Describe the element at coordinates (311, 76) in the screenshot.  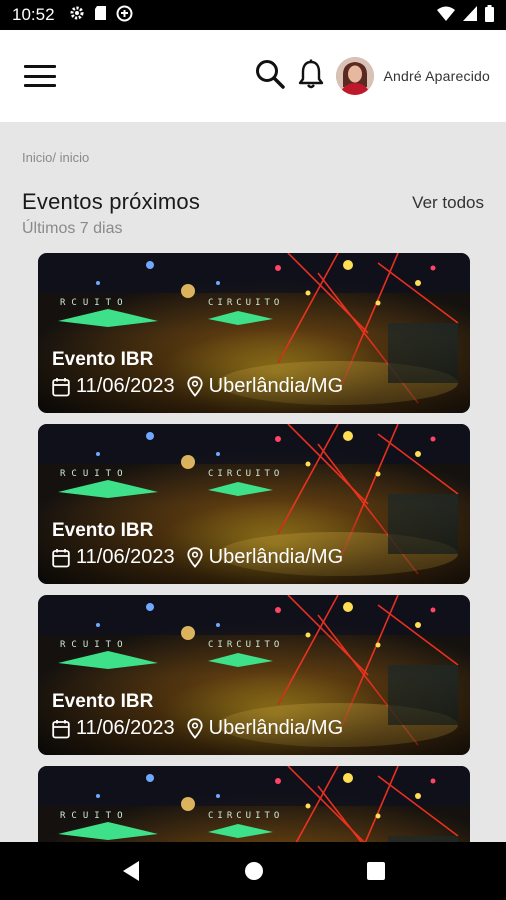
I see `bell-icon` at that location.